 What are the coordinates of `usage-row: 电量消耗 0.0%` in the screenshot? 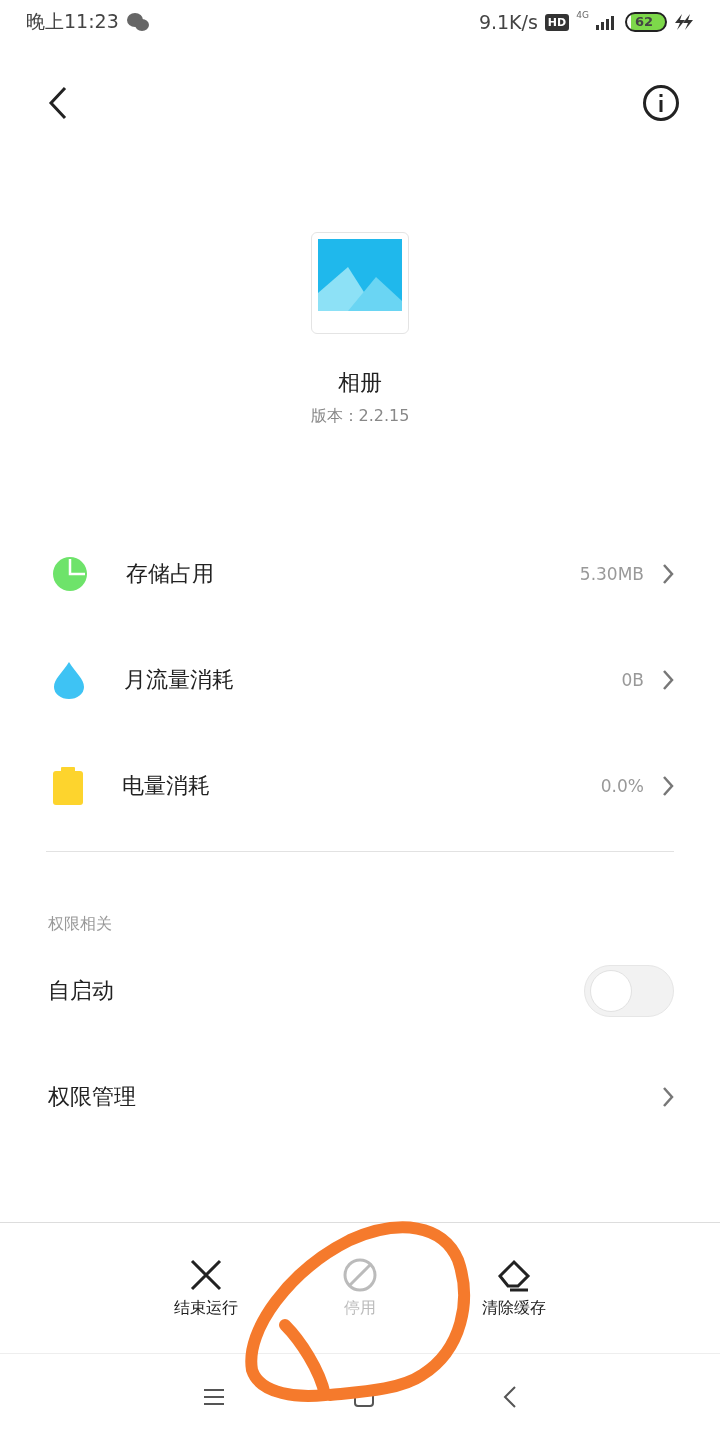 It's located at (360, 786).